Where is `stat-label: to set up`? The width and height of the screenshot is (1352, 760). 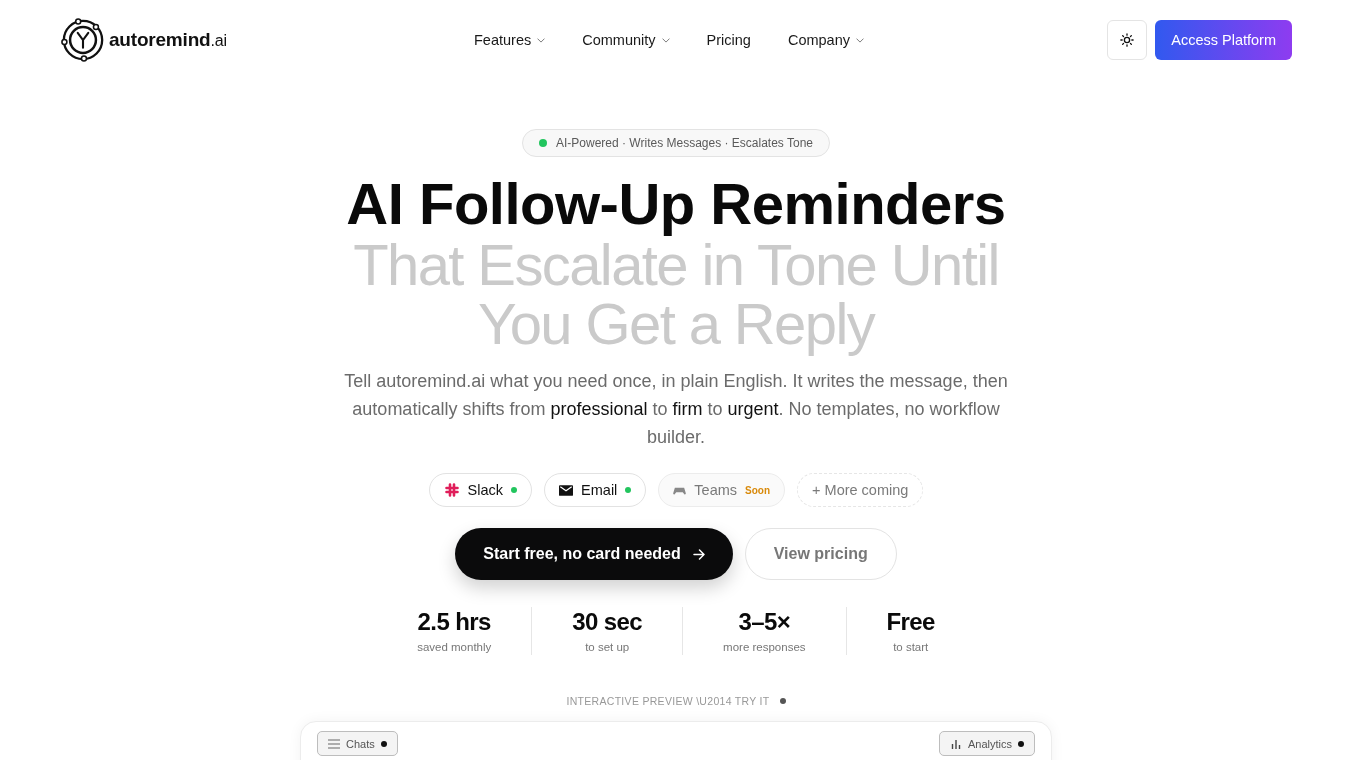 stat-label: to set up is located at coordinates (607, 647).